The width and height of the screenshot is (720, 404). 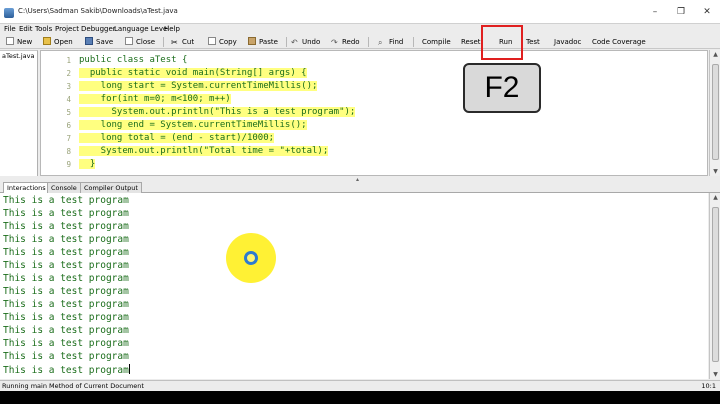 What do you see at coordinates (360, 397) in the screenshot?
I see `video-letterbox` at bounding box center [360, 397].